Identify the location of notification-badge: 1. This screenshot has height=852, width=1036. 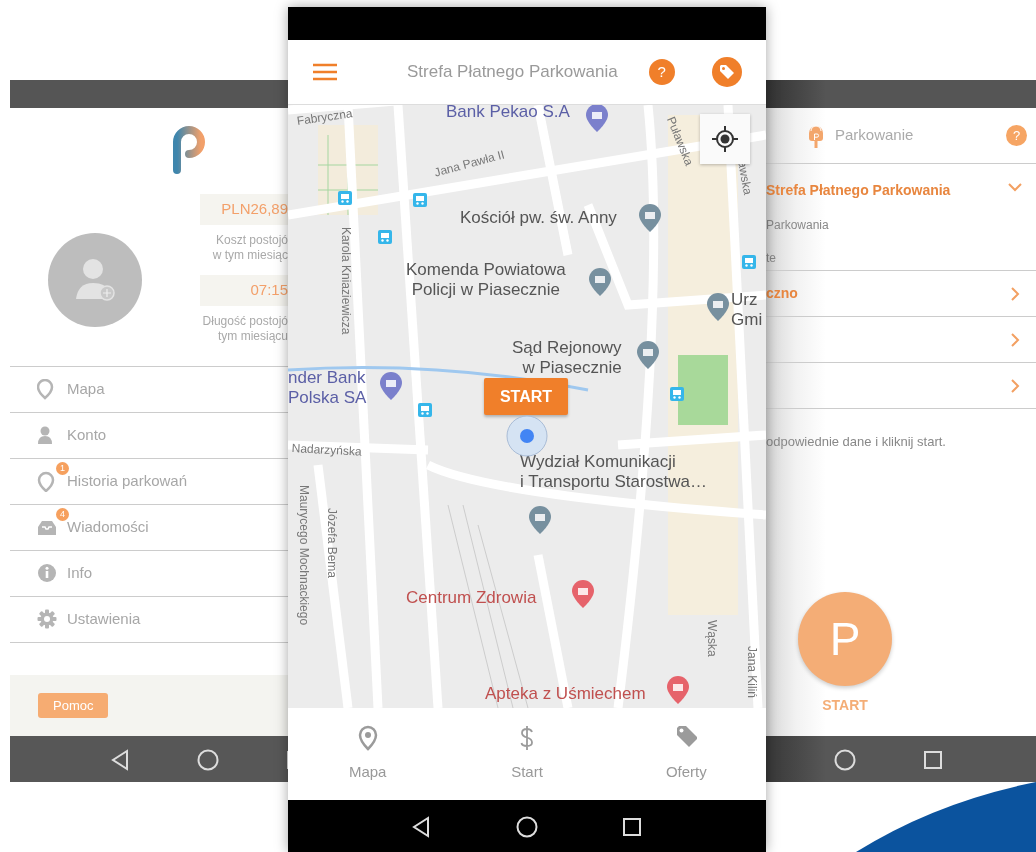
(62, 468).